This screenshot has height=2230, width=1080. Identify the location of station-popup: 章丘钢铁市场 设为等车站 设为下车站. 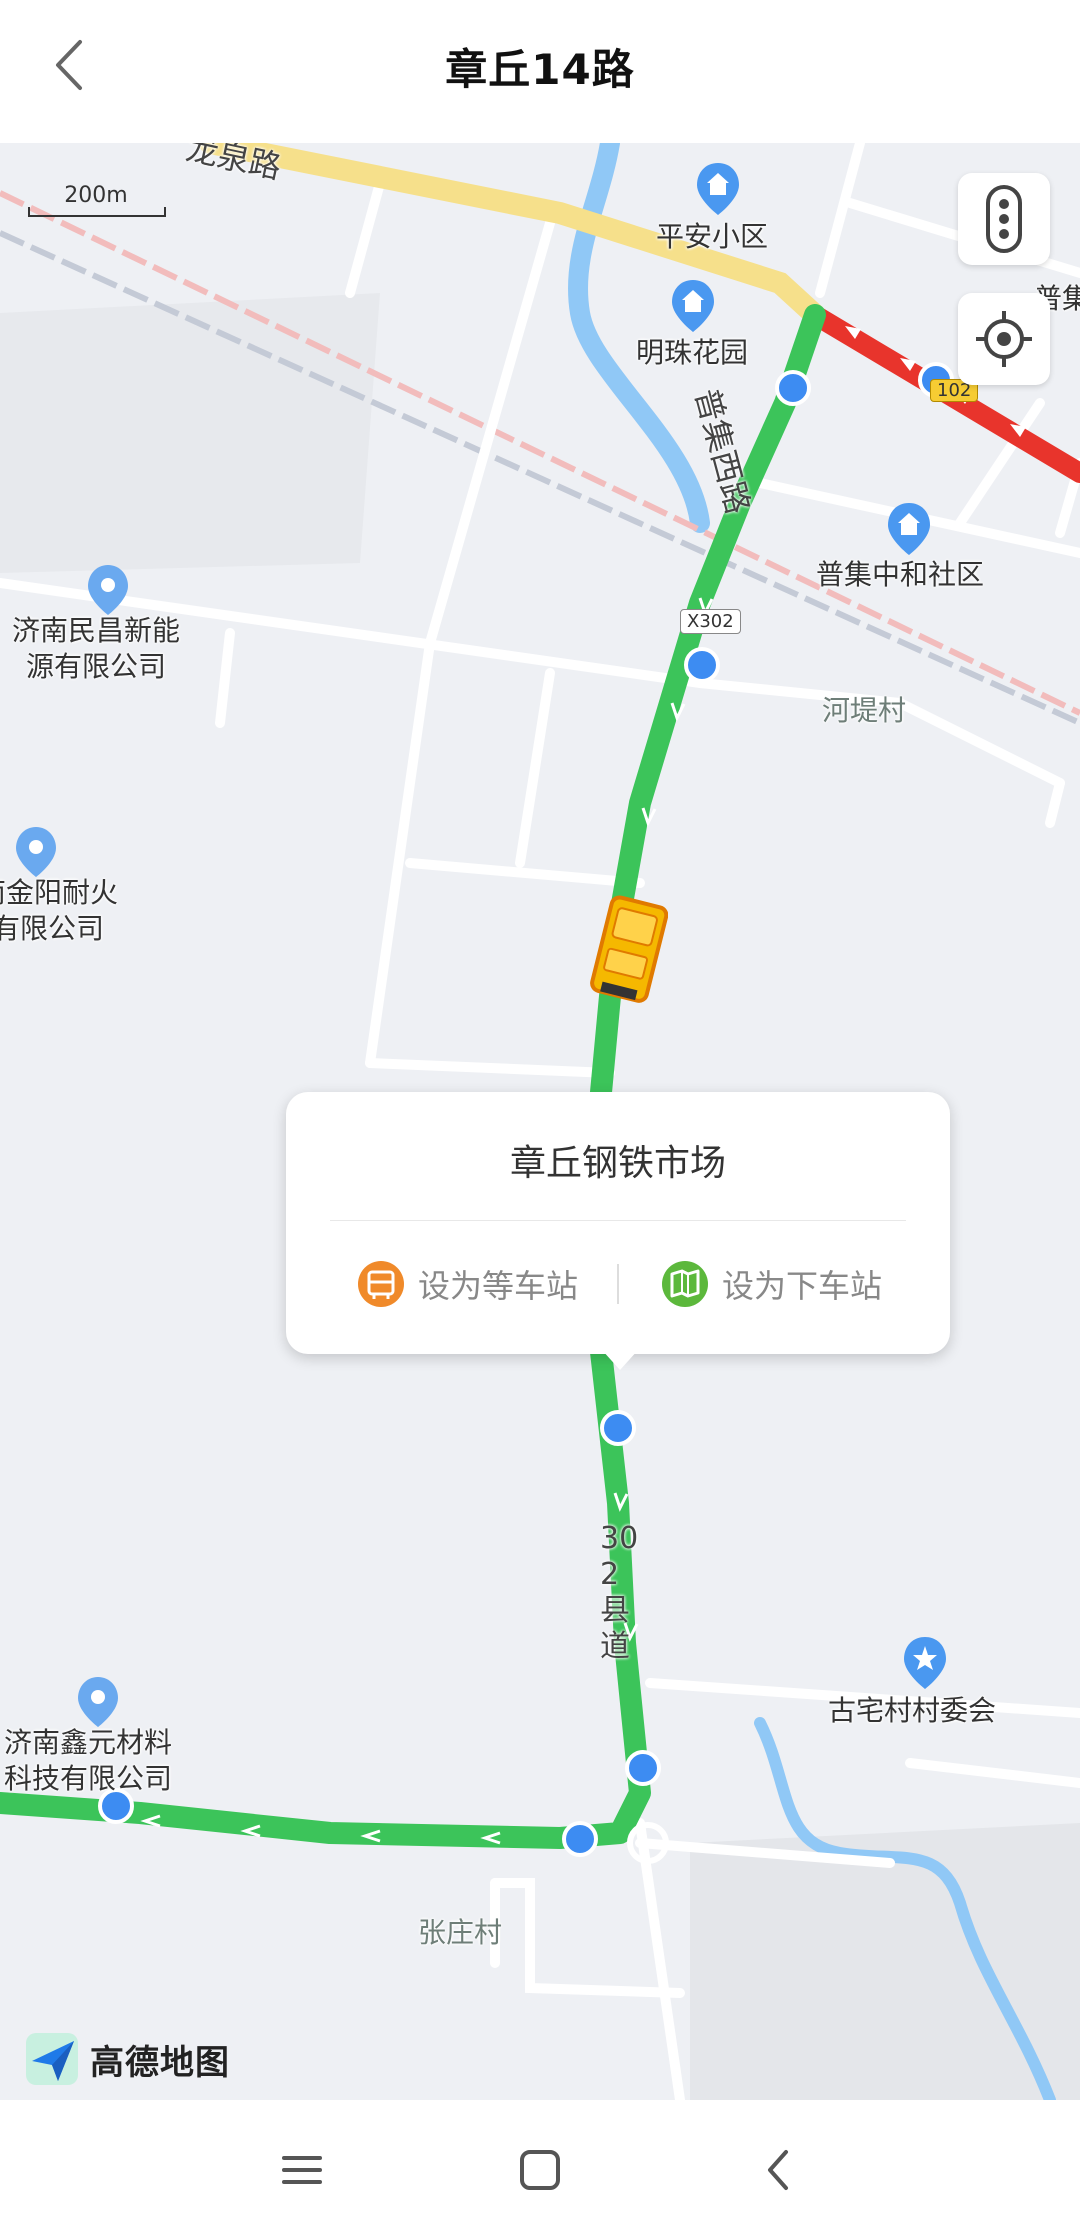
(618, 1223).